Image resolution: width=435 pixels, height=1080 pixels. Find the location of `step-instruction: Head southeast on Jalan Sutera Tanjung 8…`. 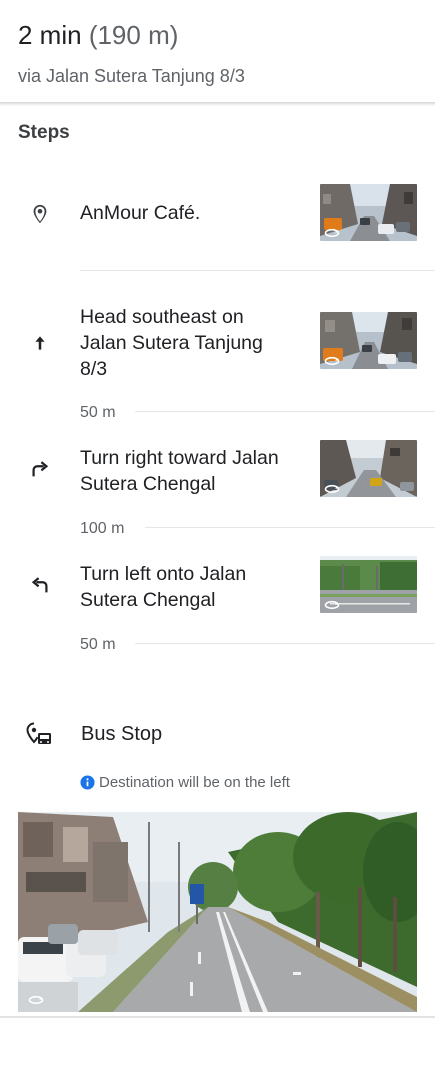

step-instruction: Head southeast on Jalan Sutera Tanjung 8… is located at coordinates (171, 343).